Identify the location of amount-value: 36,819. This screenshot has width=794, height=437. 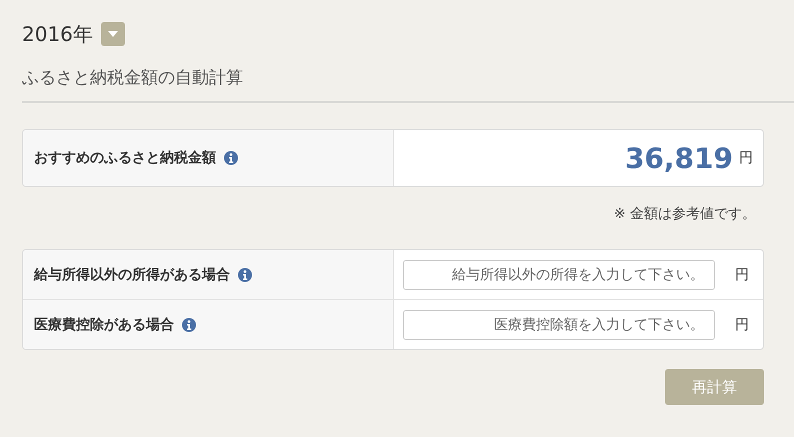
(678, 158).